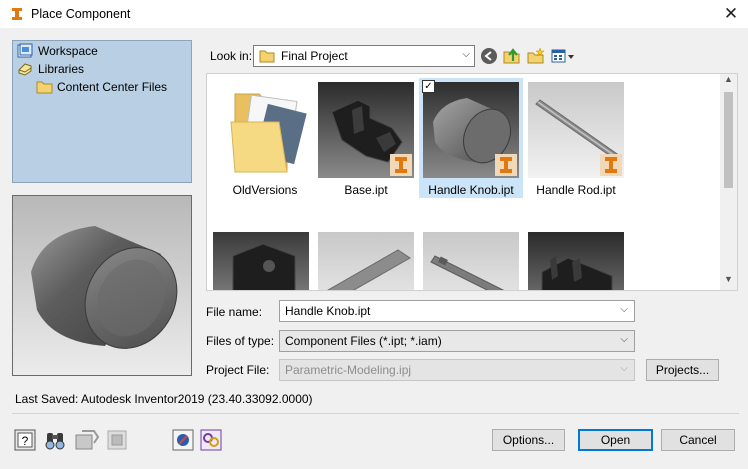 This screenshot has width=748, height=469. What do you see at coordinates (25, 69) in the screenshot?
I see `libraries-icon` at bounding box center [25, 69].